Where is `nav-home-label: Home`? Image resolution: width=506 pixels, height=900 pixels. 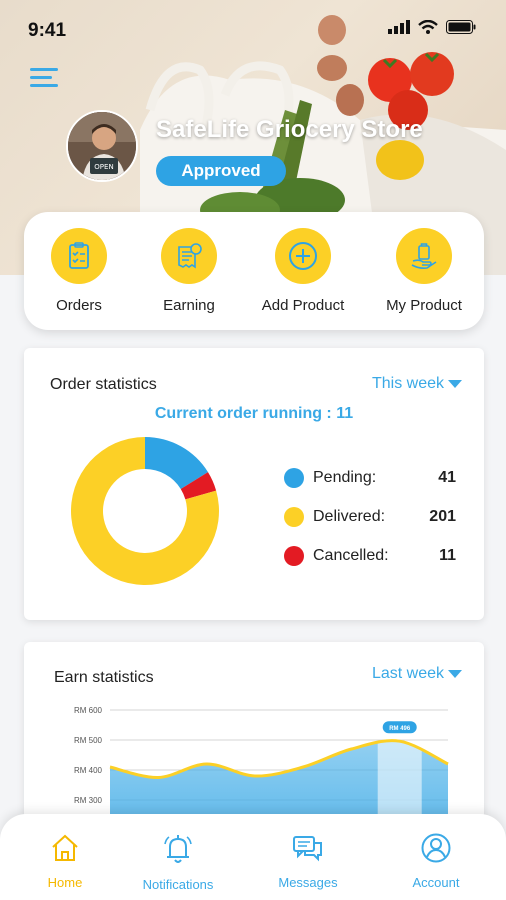
nav-home-label: Home is located at coordinates (65, 882).